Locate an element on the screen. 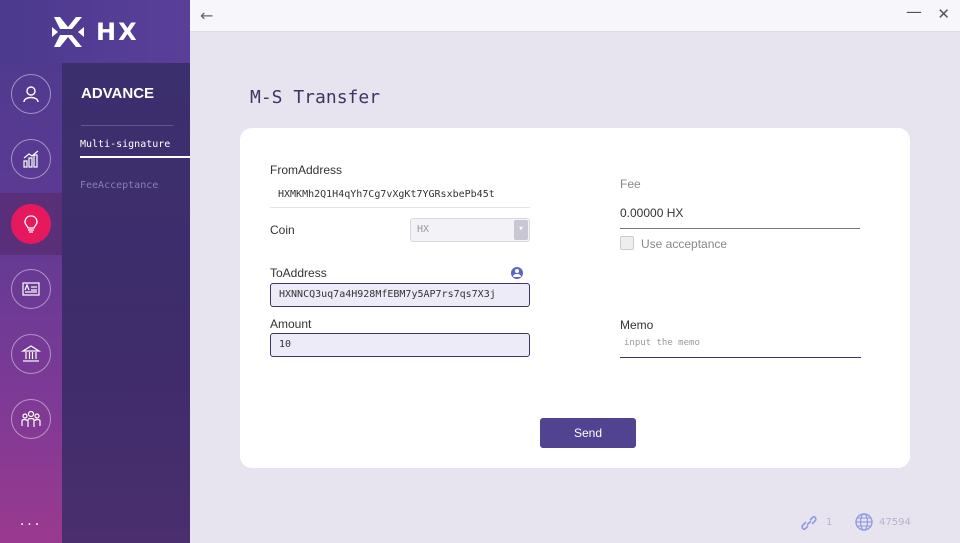 Image resolution: width=960 pixels, height=543 pixels. advance-submenu: ADVANCE Multi-signature FeeAcceptance is located at coordinates (126, 303).